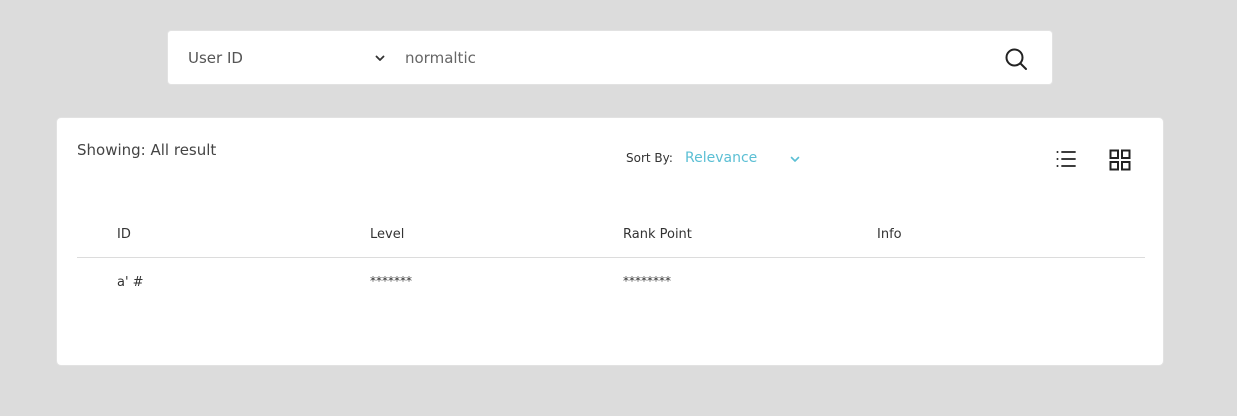 The height and width of the screenshot is (416, 1237). What do you see at coordinates (611, 238) in the screenshot?
I see `table-header: ID Level Rank Point Info` at bounding box center [611, 238].